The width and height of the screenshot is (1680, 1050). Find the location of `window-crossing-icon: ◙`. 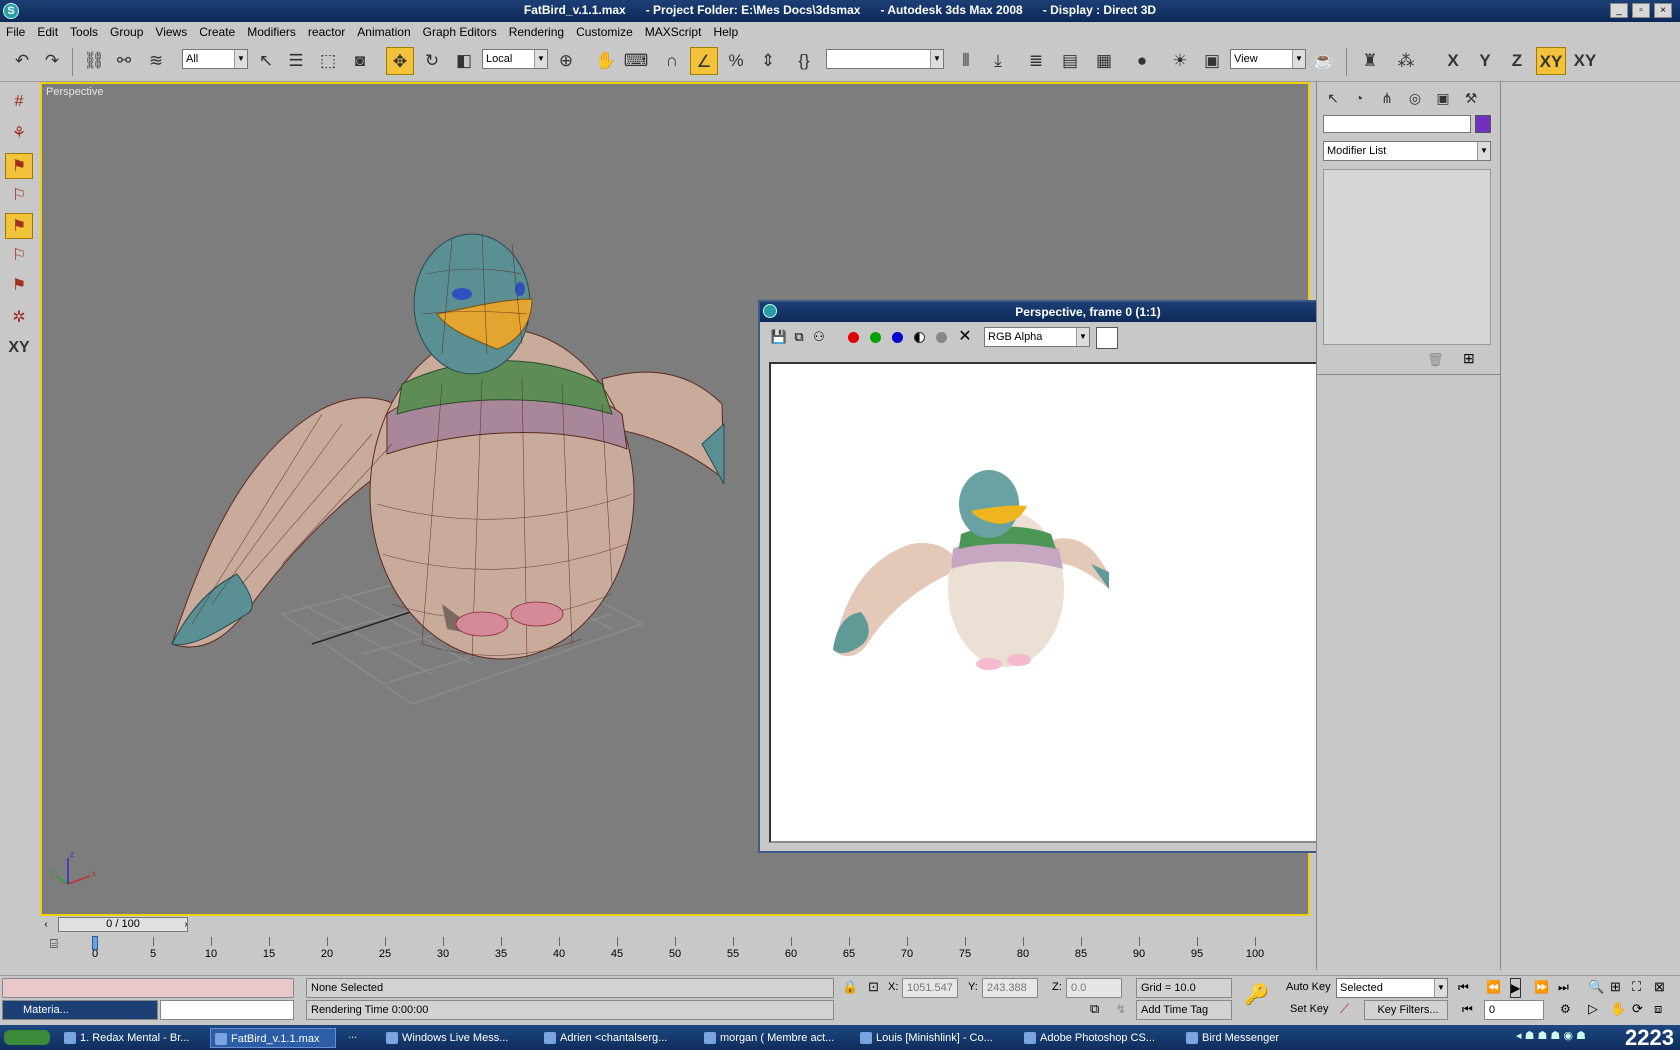

window-crossing-icon: ◙ is located at coordinates (360, 61).